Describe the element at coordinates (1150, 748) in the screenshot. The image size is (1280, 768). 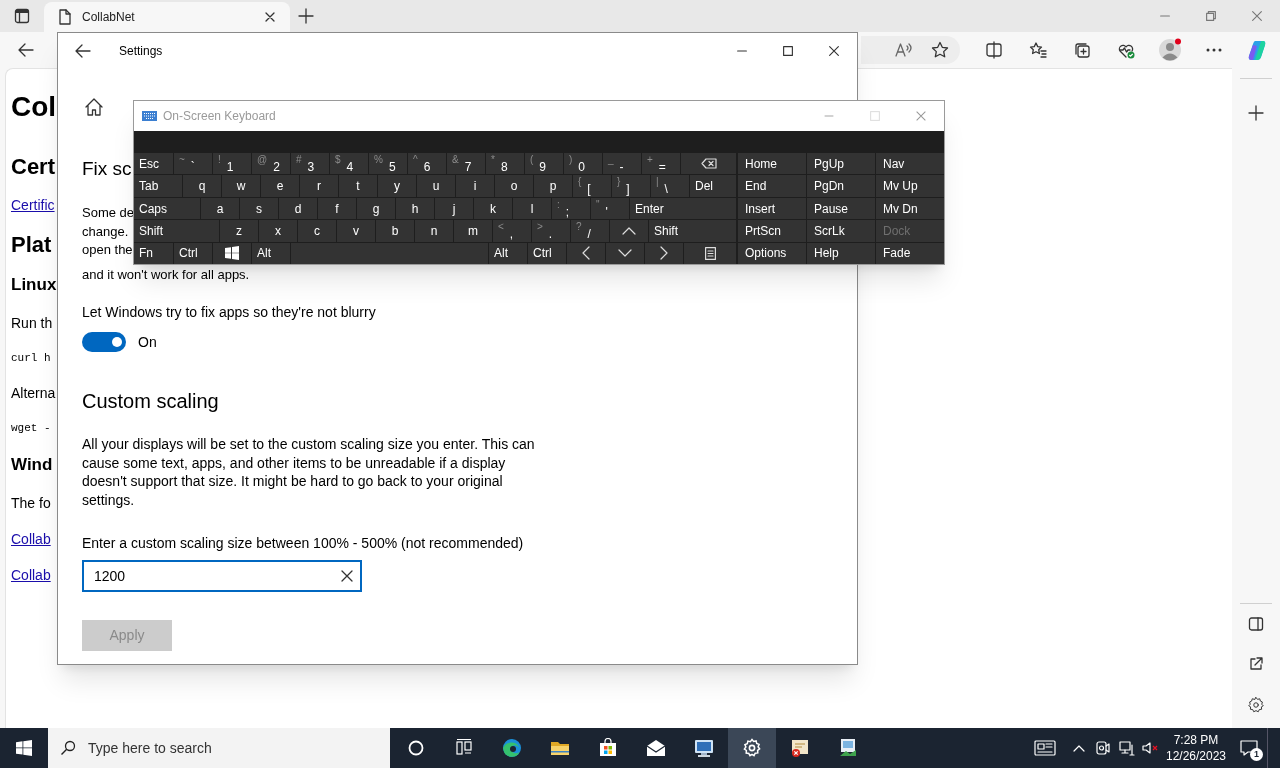
I see `volume-muted-icon` at that location.